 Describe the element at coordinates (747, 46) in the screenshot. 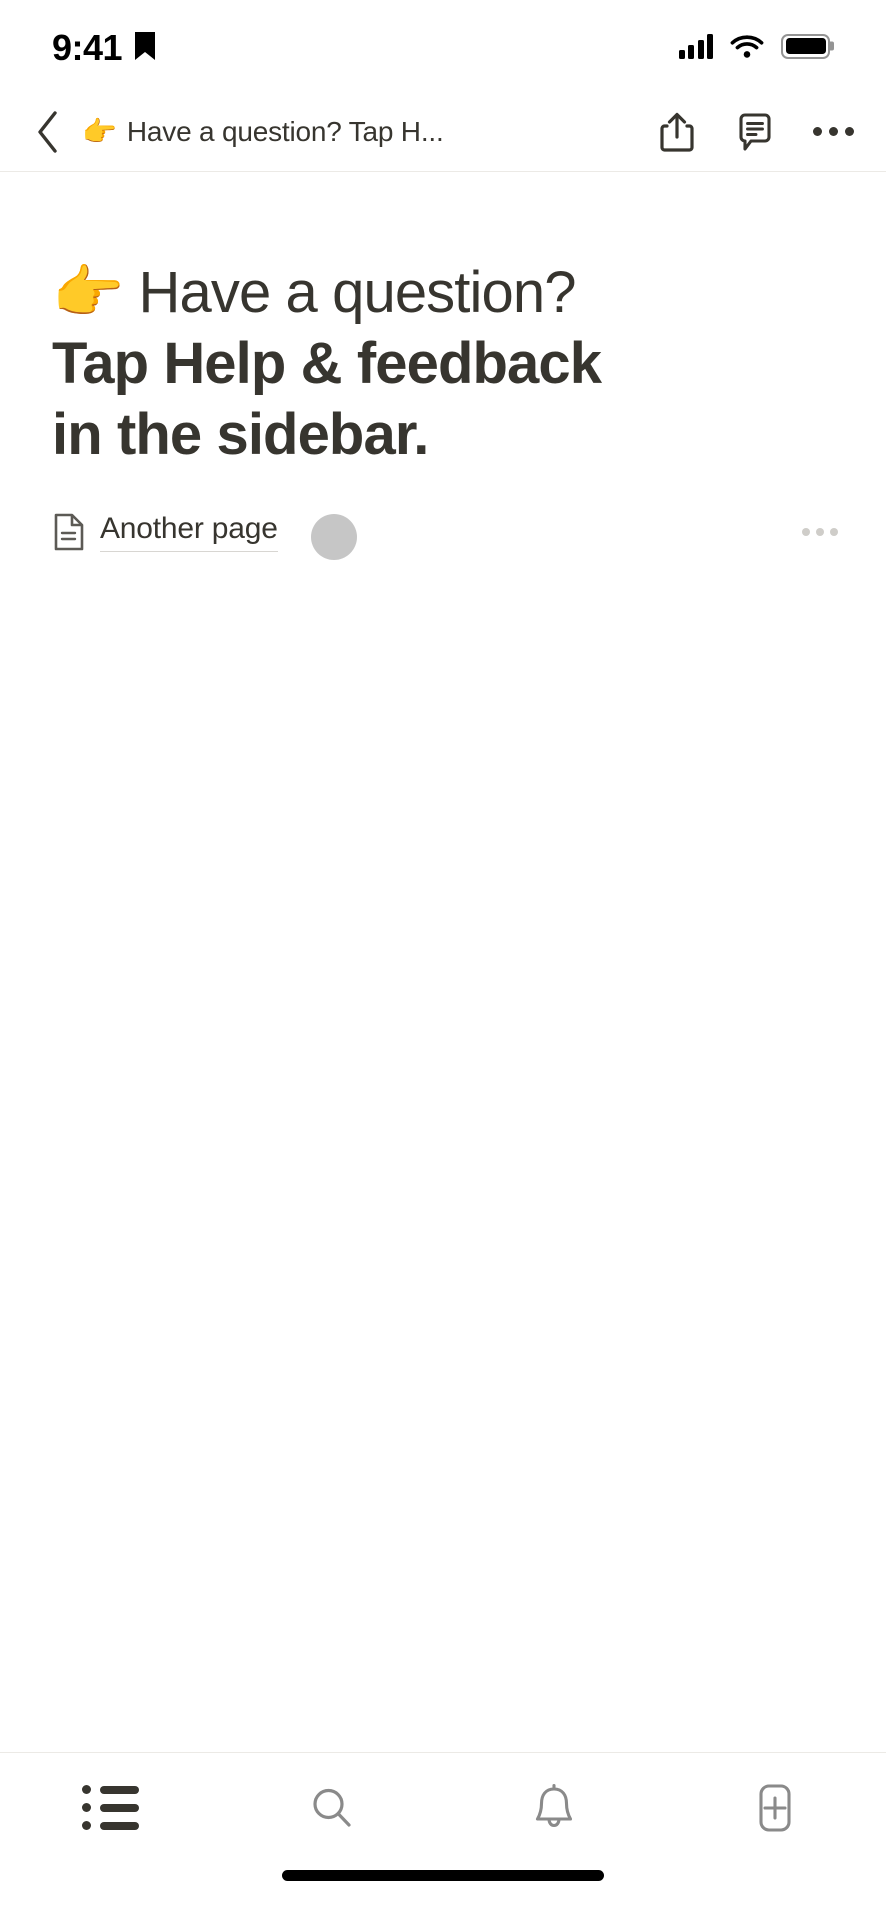

I see `wifi-icon` at that location.